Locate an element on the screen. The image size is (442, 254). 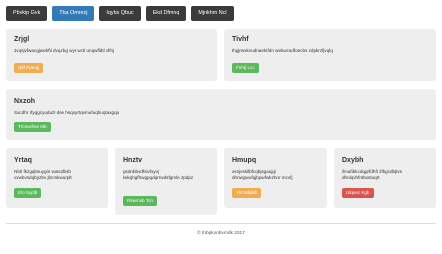
panel-action-button: Rswmxb Tcn is located at coordinates (140, 201).